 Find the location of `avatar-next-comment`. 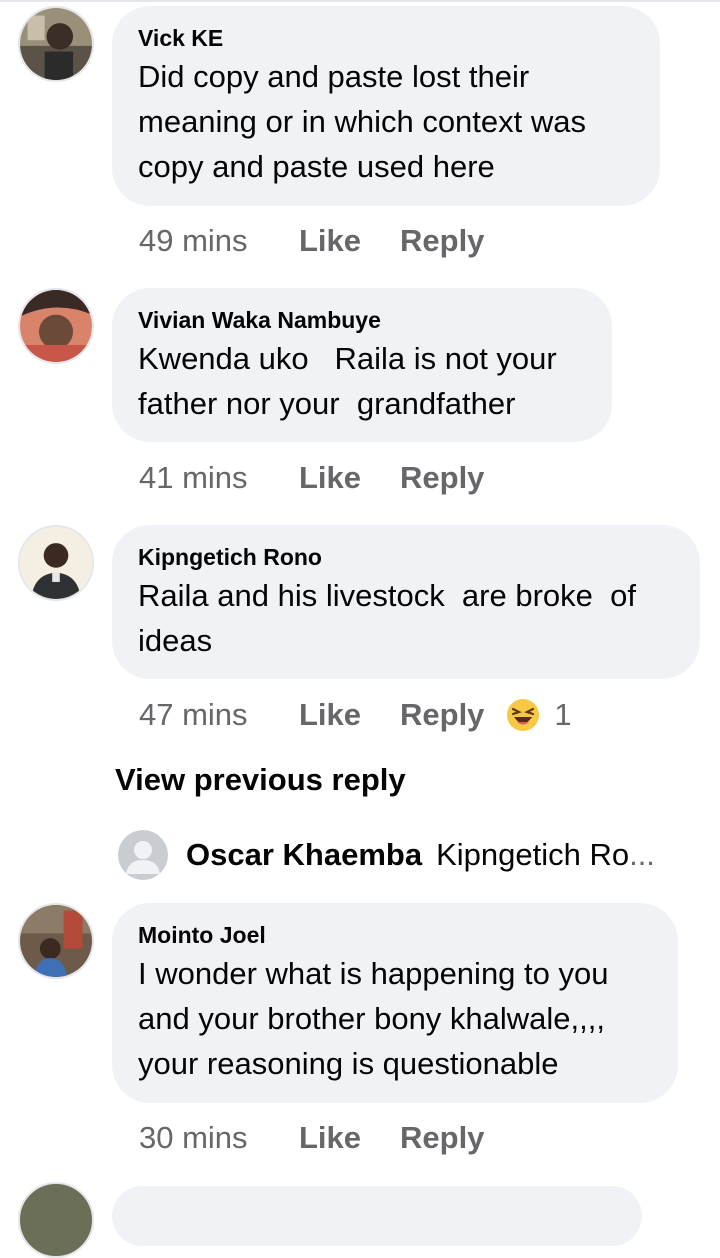

avatar-next-comment is located at coordinates (56, 1220).